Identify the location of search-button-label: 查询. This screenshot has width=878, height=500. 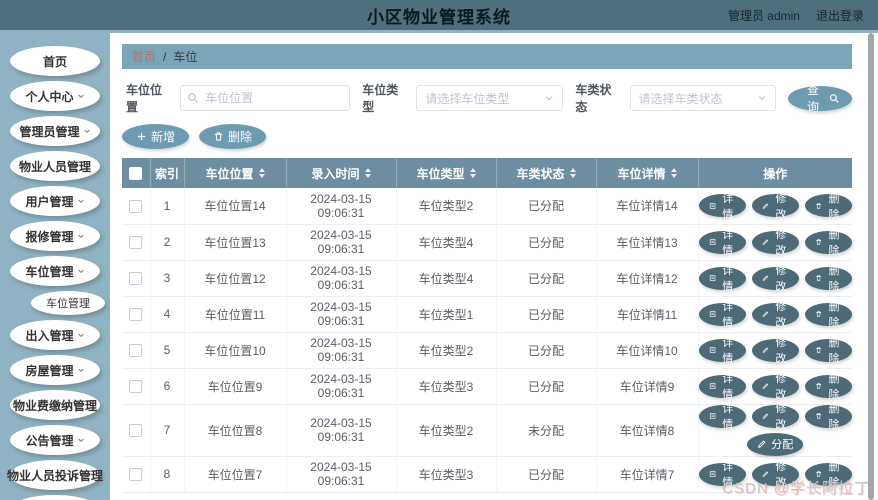
(812, 98).